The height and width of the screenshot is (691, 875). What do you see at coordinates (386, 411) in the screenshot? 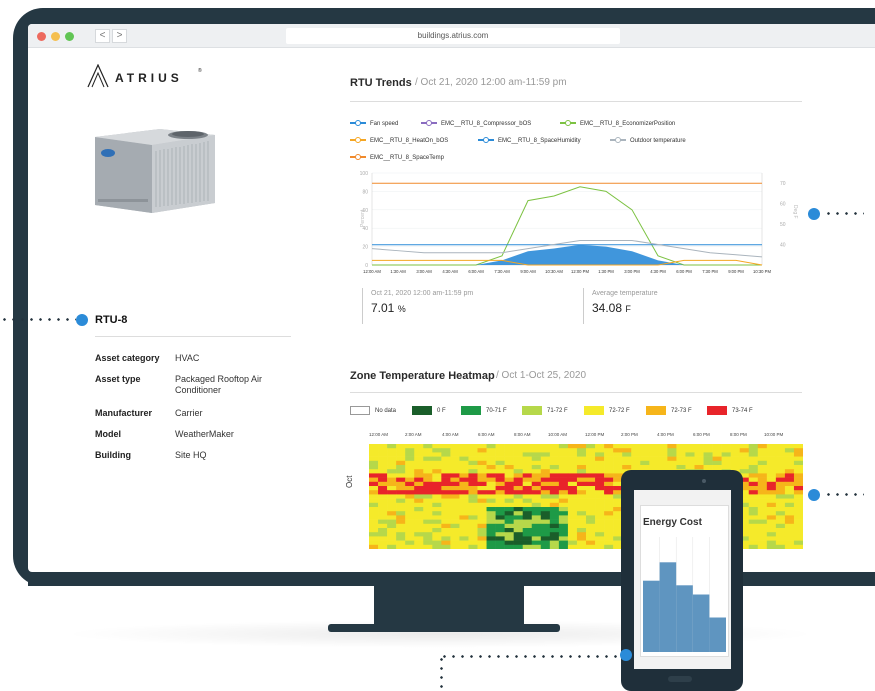
I see `heat-legend-label: No data` at bounding box center [386, 411].